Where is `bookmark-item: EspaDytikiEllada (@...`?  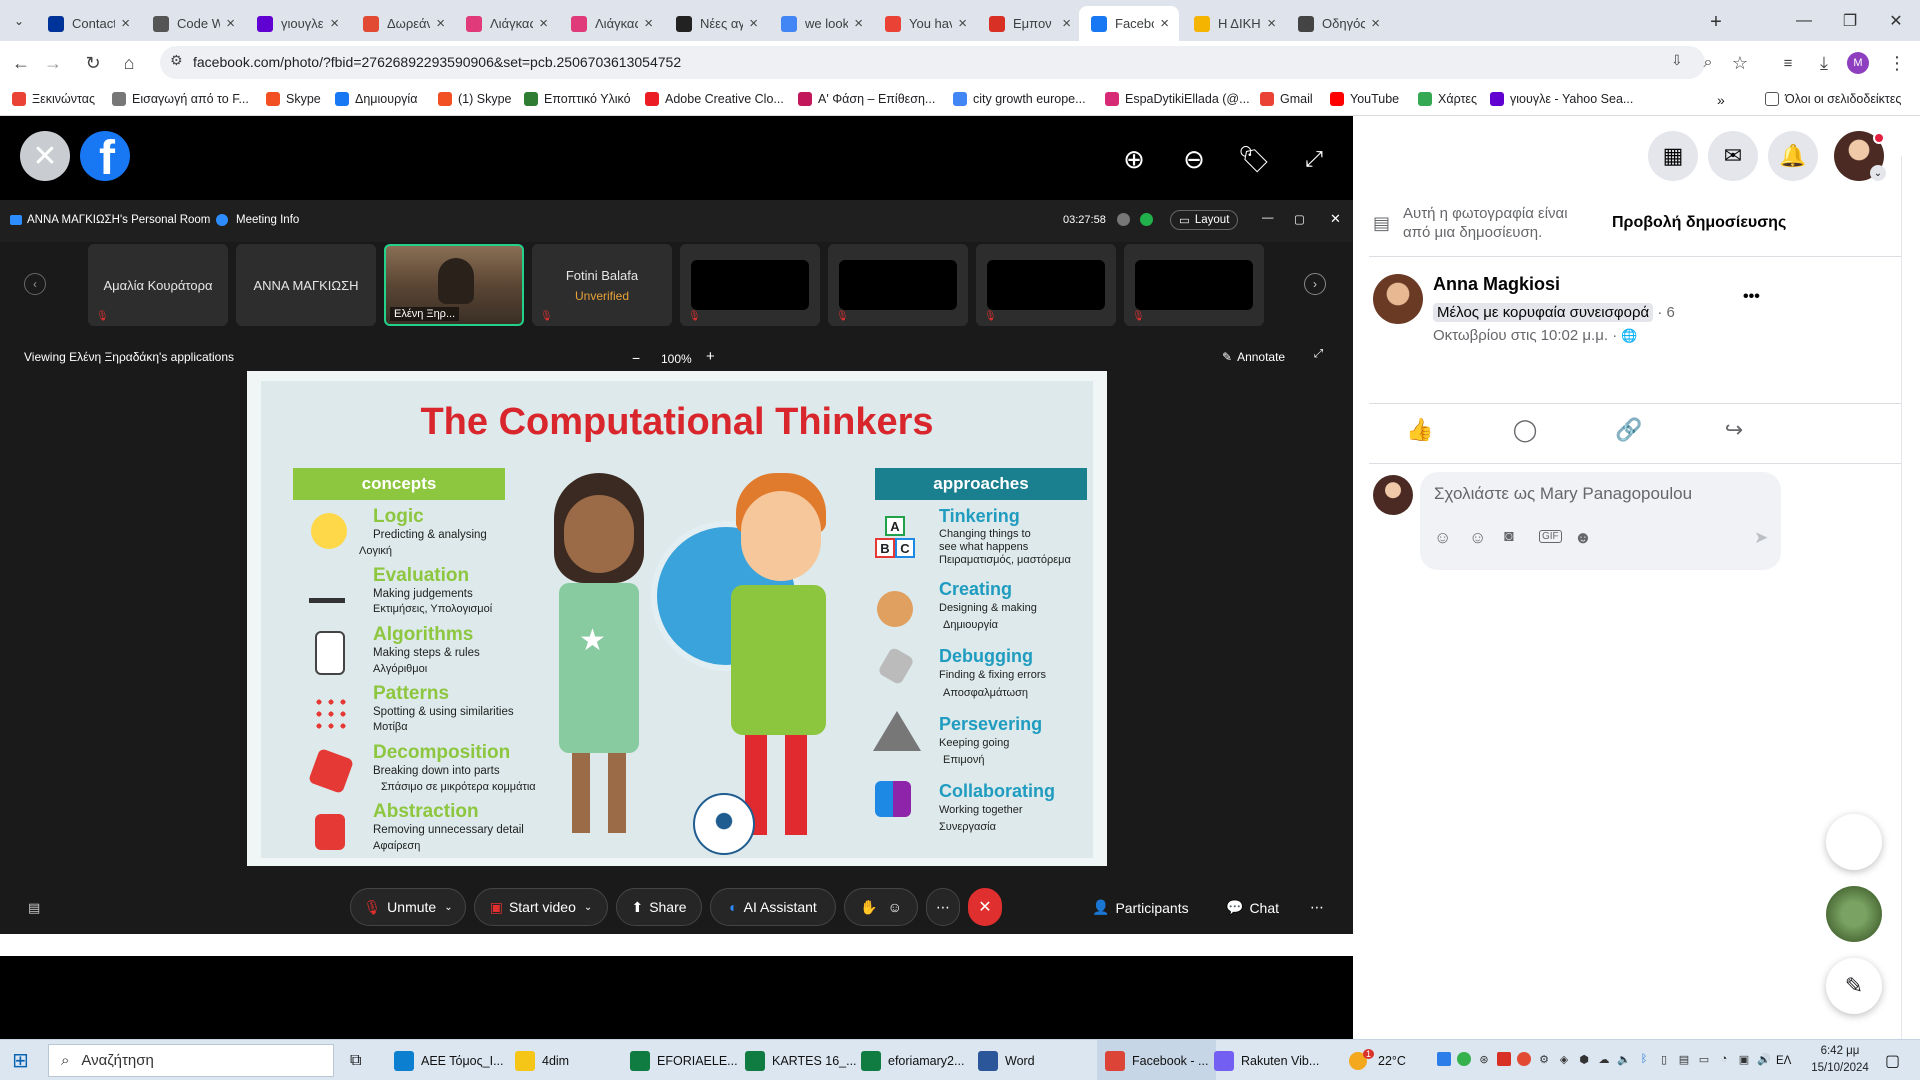
bookmark-item: EspaDytikiEllada (@... is located at coordinates (1177, 99).